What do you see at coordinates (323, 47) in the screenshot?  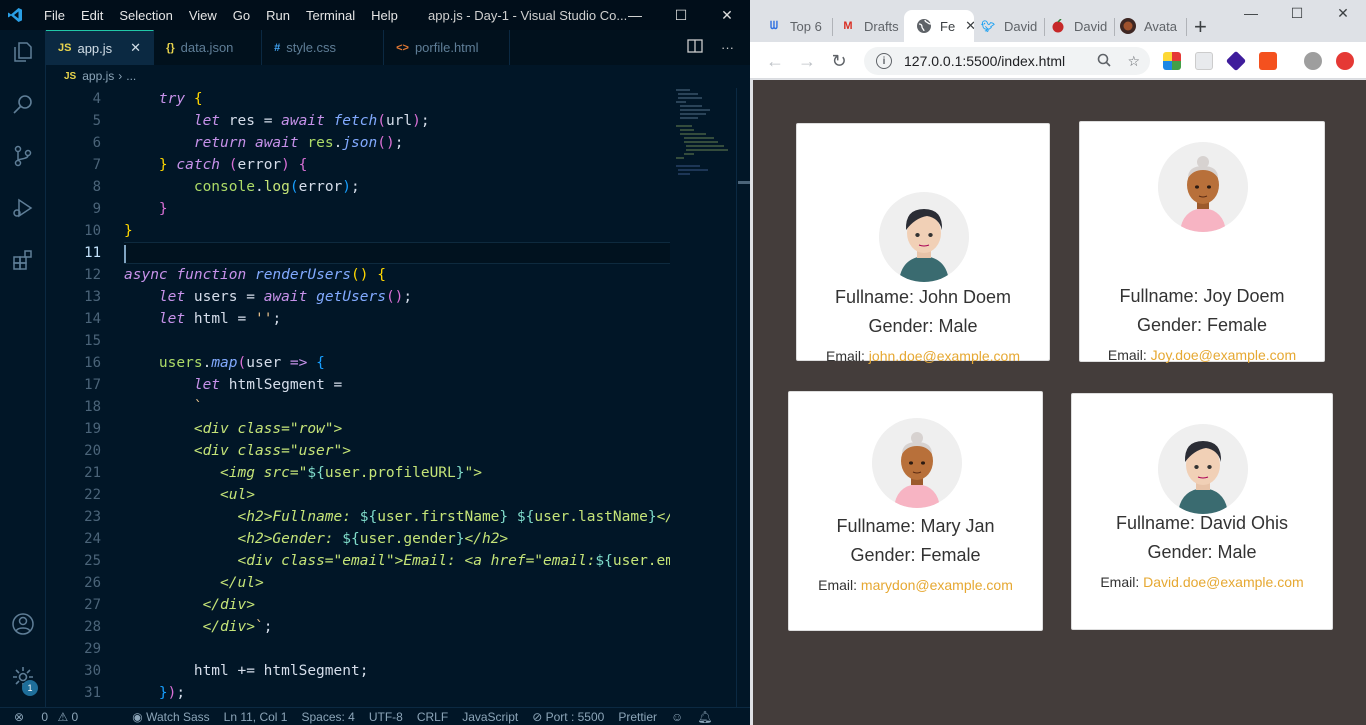 I see `tab-style-css: # style.css` at bounding box center [323, 47].